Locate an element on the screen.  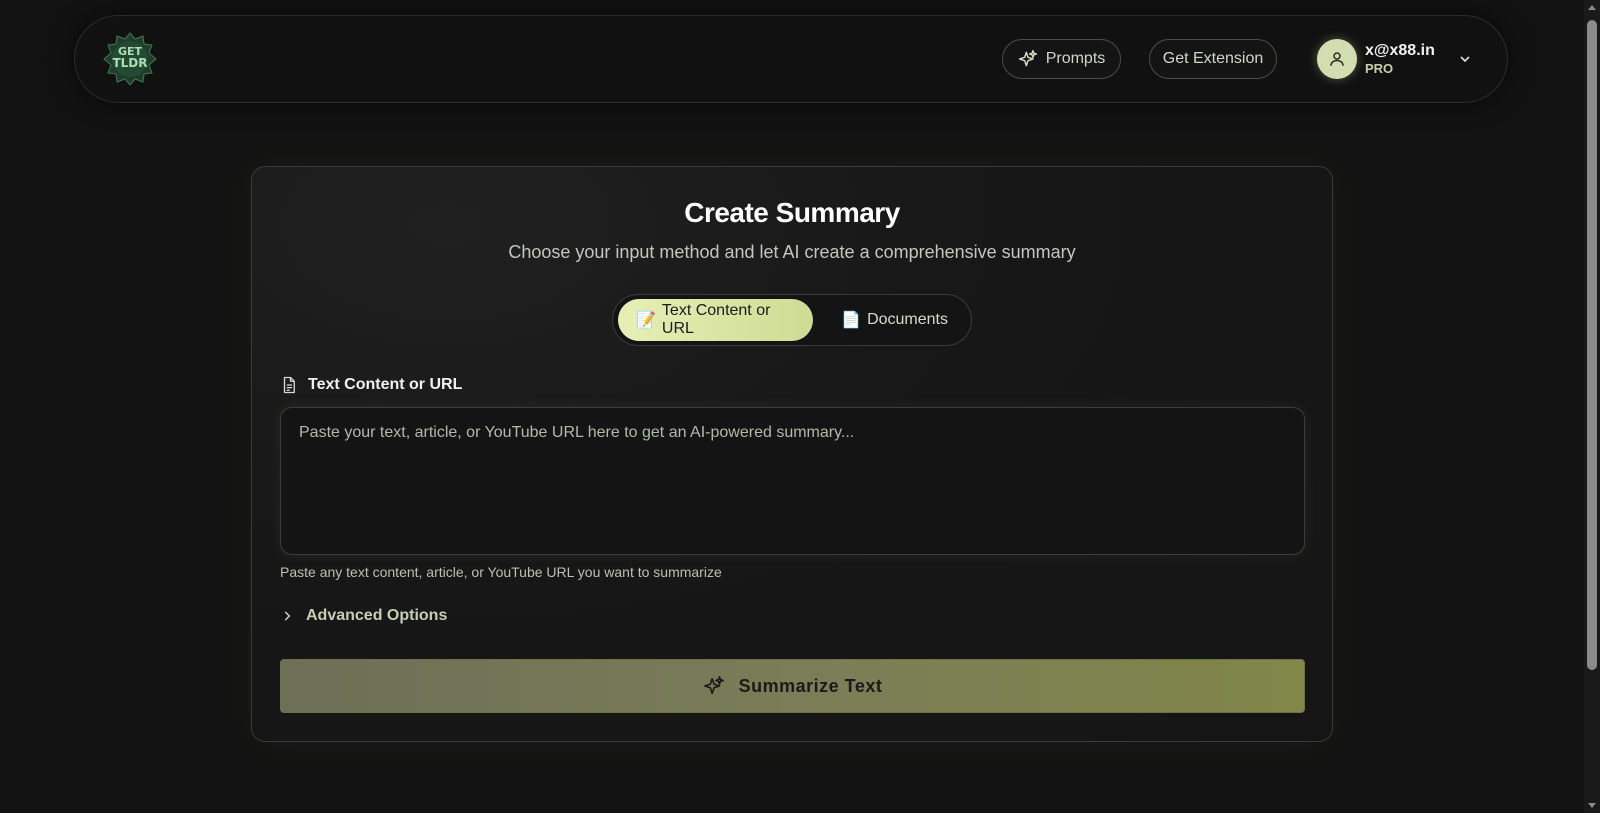
chevron-down-icon is located at coordinates (1465, 59).